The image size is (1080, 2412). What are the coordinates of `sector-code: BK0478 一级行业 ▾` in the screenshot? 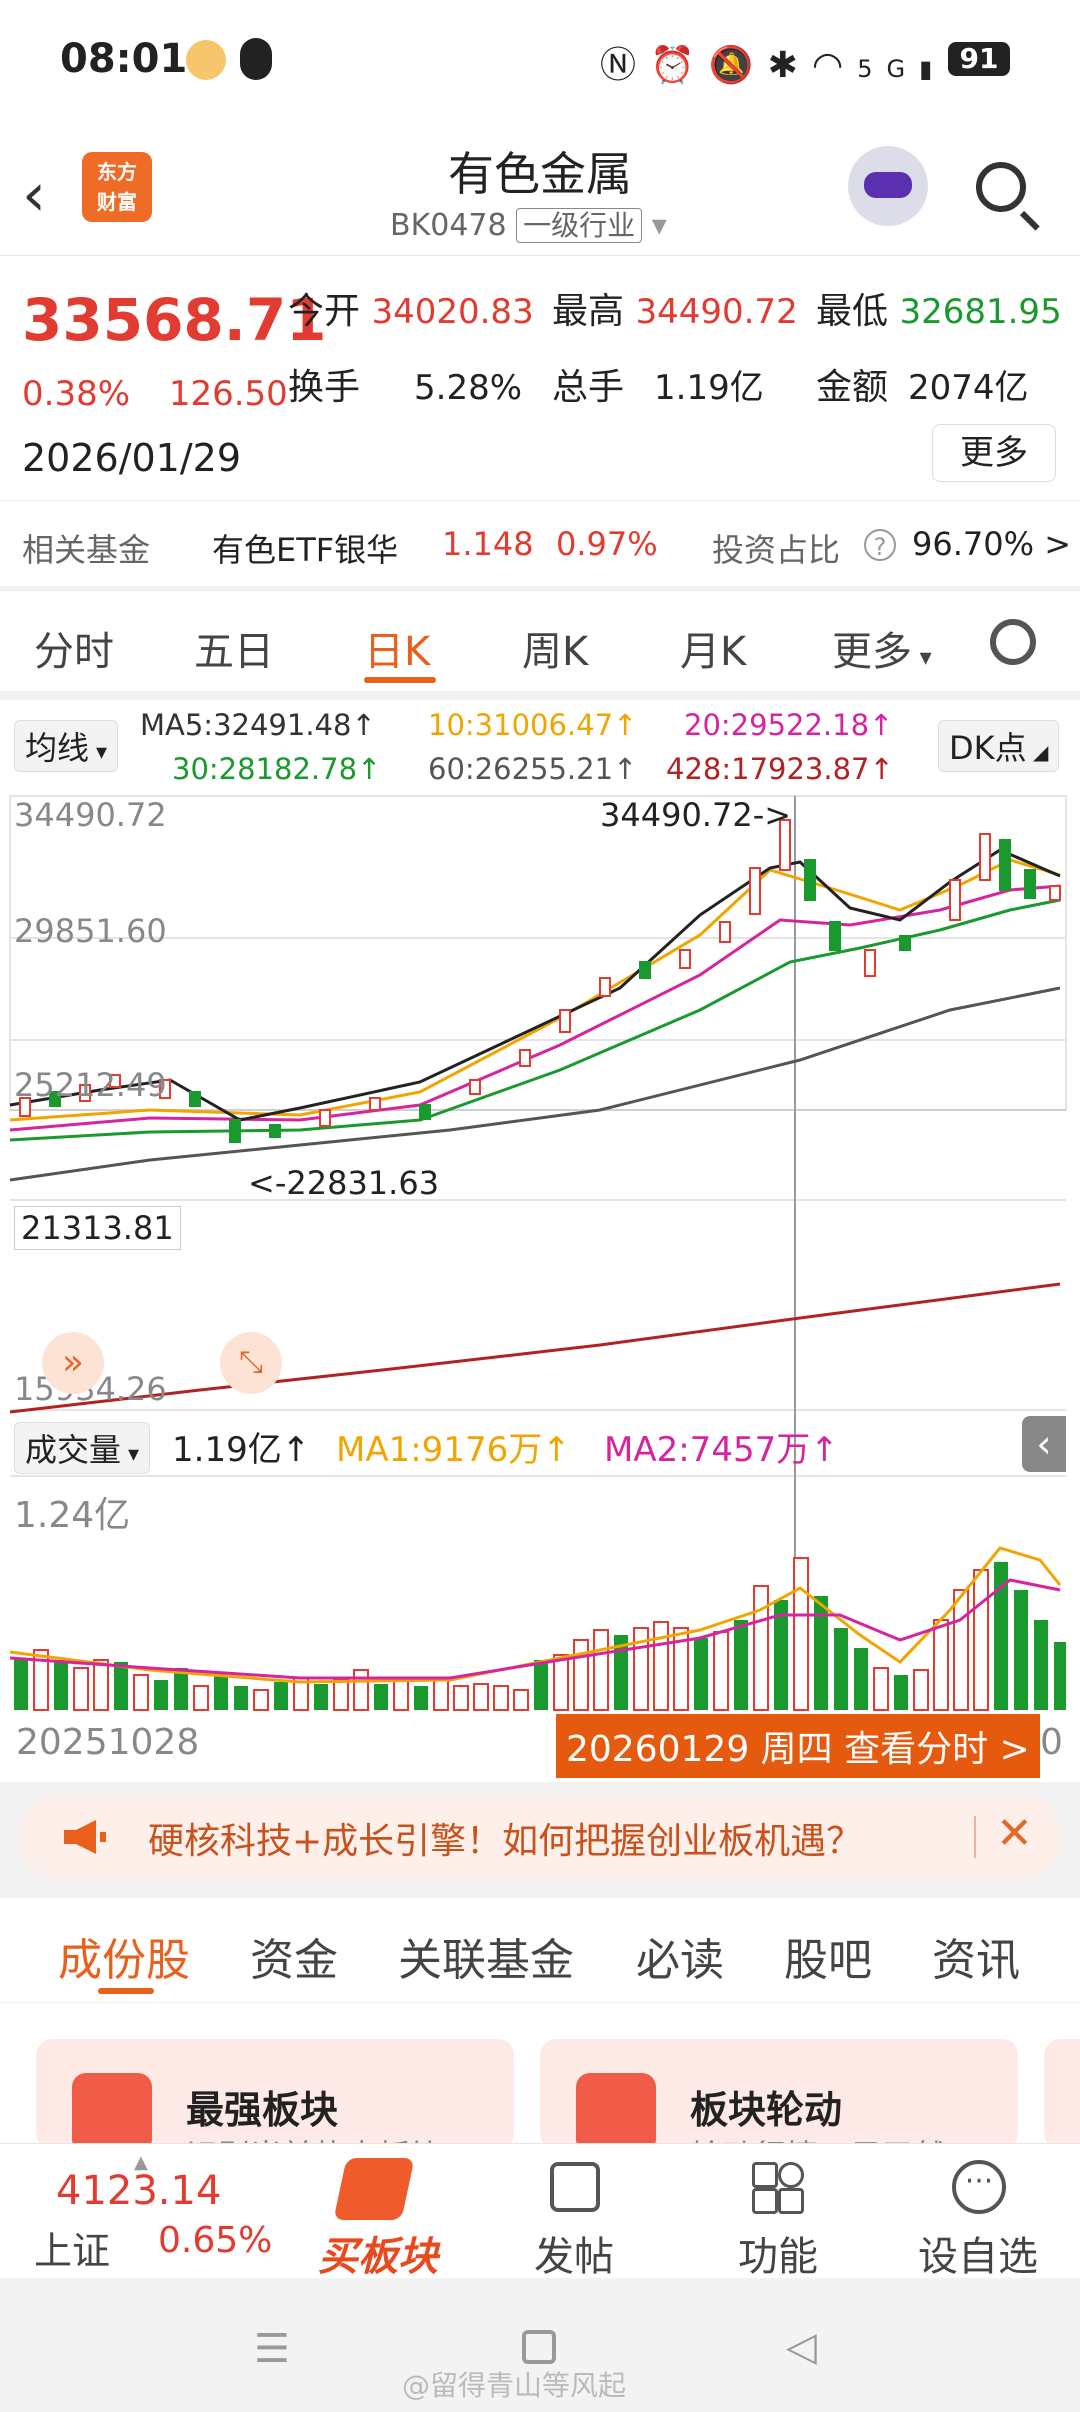 It's located at (528, 224).